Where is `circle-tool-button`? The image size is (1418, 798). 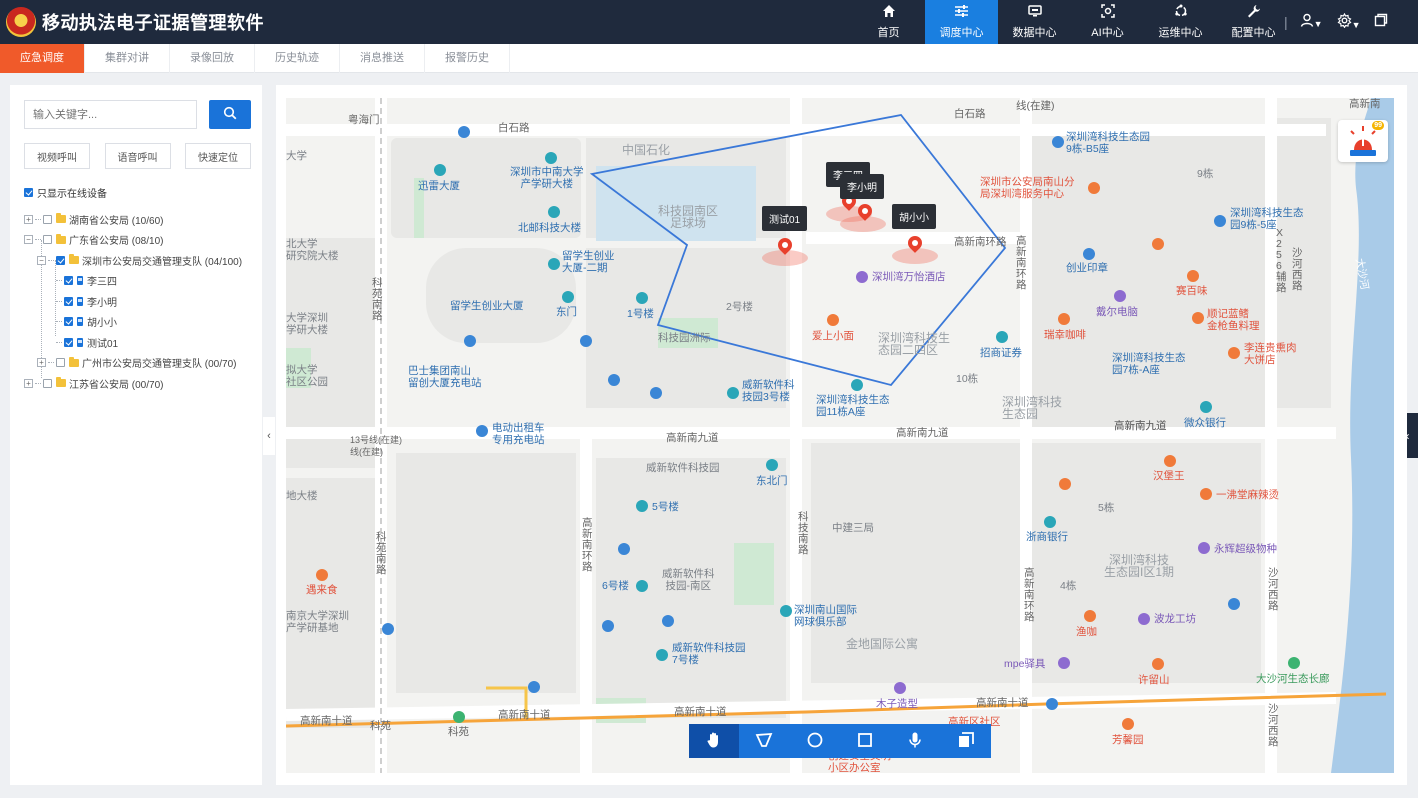
circle-tool-button is located at coordinates (815, 741).